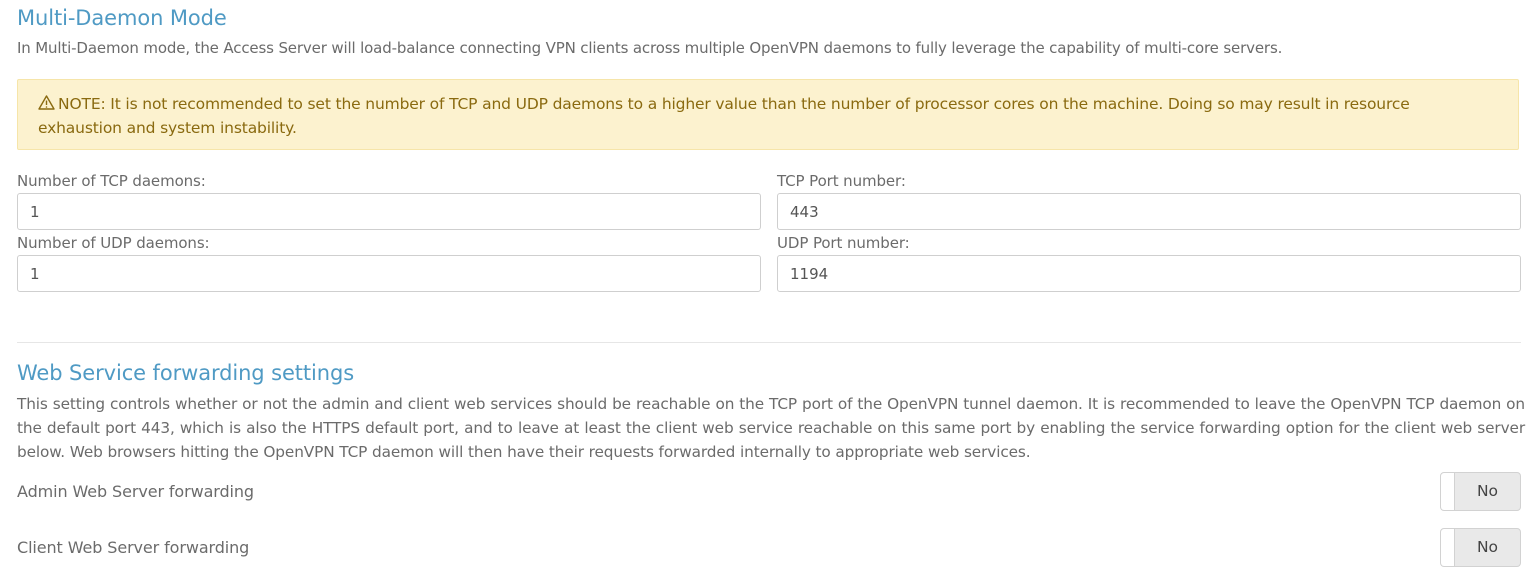  Describe the element at coordinates (1149, 211) in the screenshot. I see `tcp-port-input` at that location.